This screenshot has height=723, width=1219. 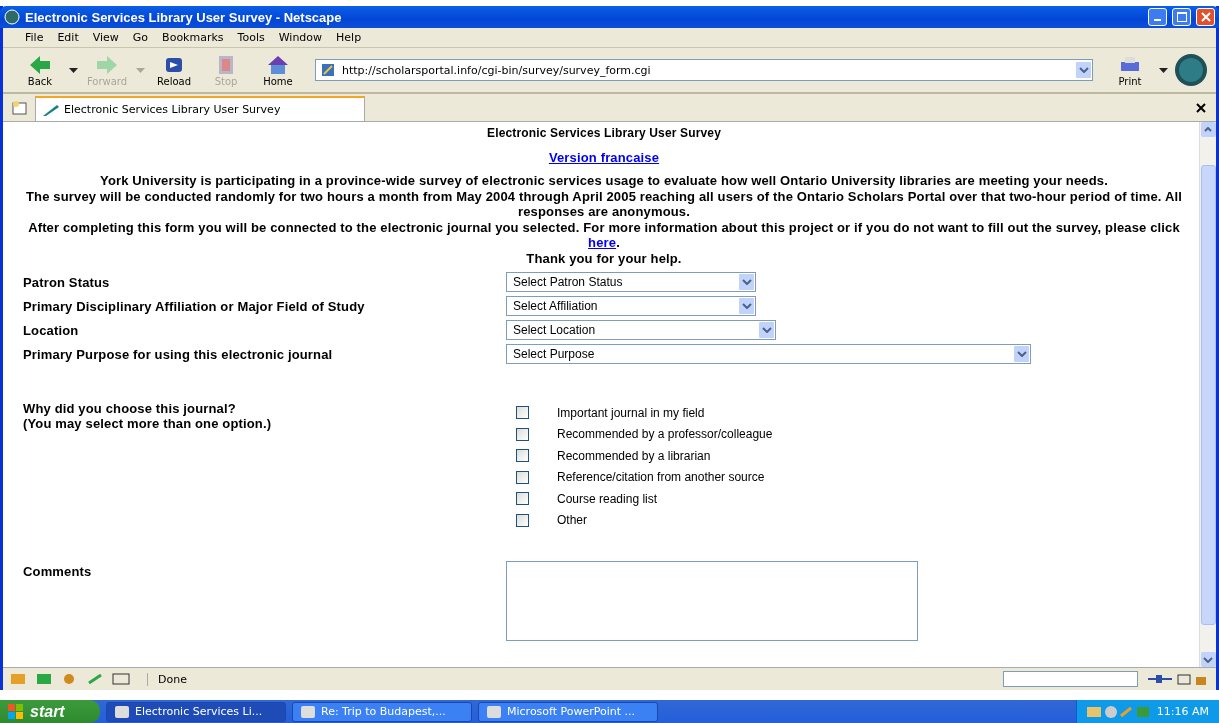 What do you see at coordinates (631, 412) in the screenshot?
I see `checkbox-label: Important journal in my field` at bounding box center [631, 412].